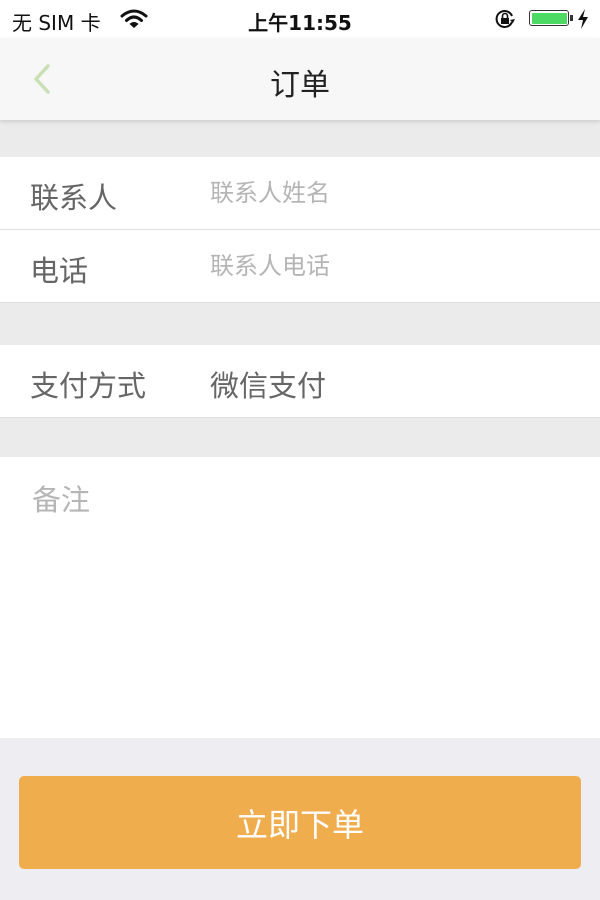 The height and width of the screenshot is (900, 600). What do you see at coordinates (74, 198) in the screenshot?
I see `contact-label: 联系人` at bounding box center [74, 198].